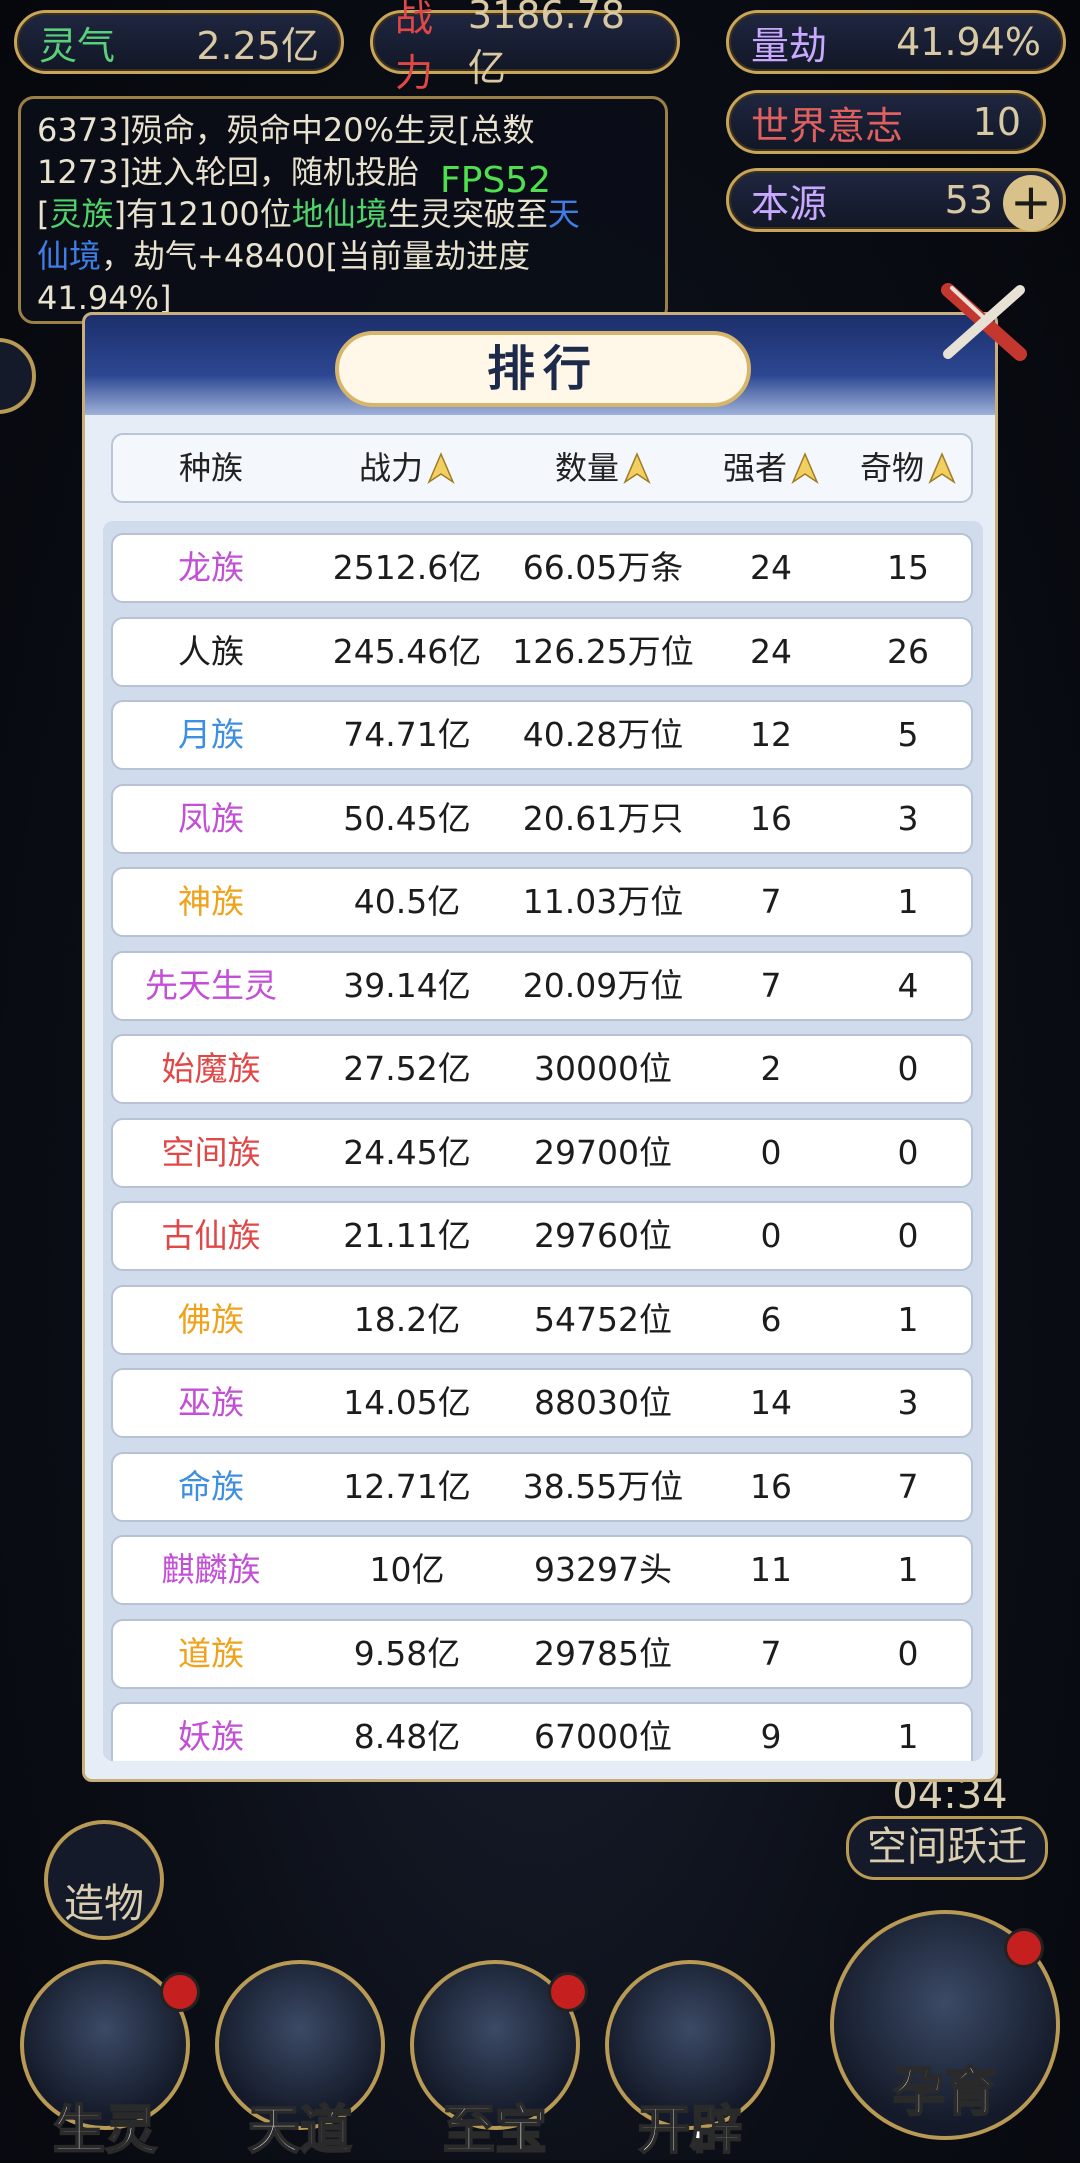 Image resolution: width=1080 pixels, height=2163 pixels. I want to click on table-row: 月族 74.71亿 40.28万位 12 5, so click(542, 735).